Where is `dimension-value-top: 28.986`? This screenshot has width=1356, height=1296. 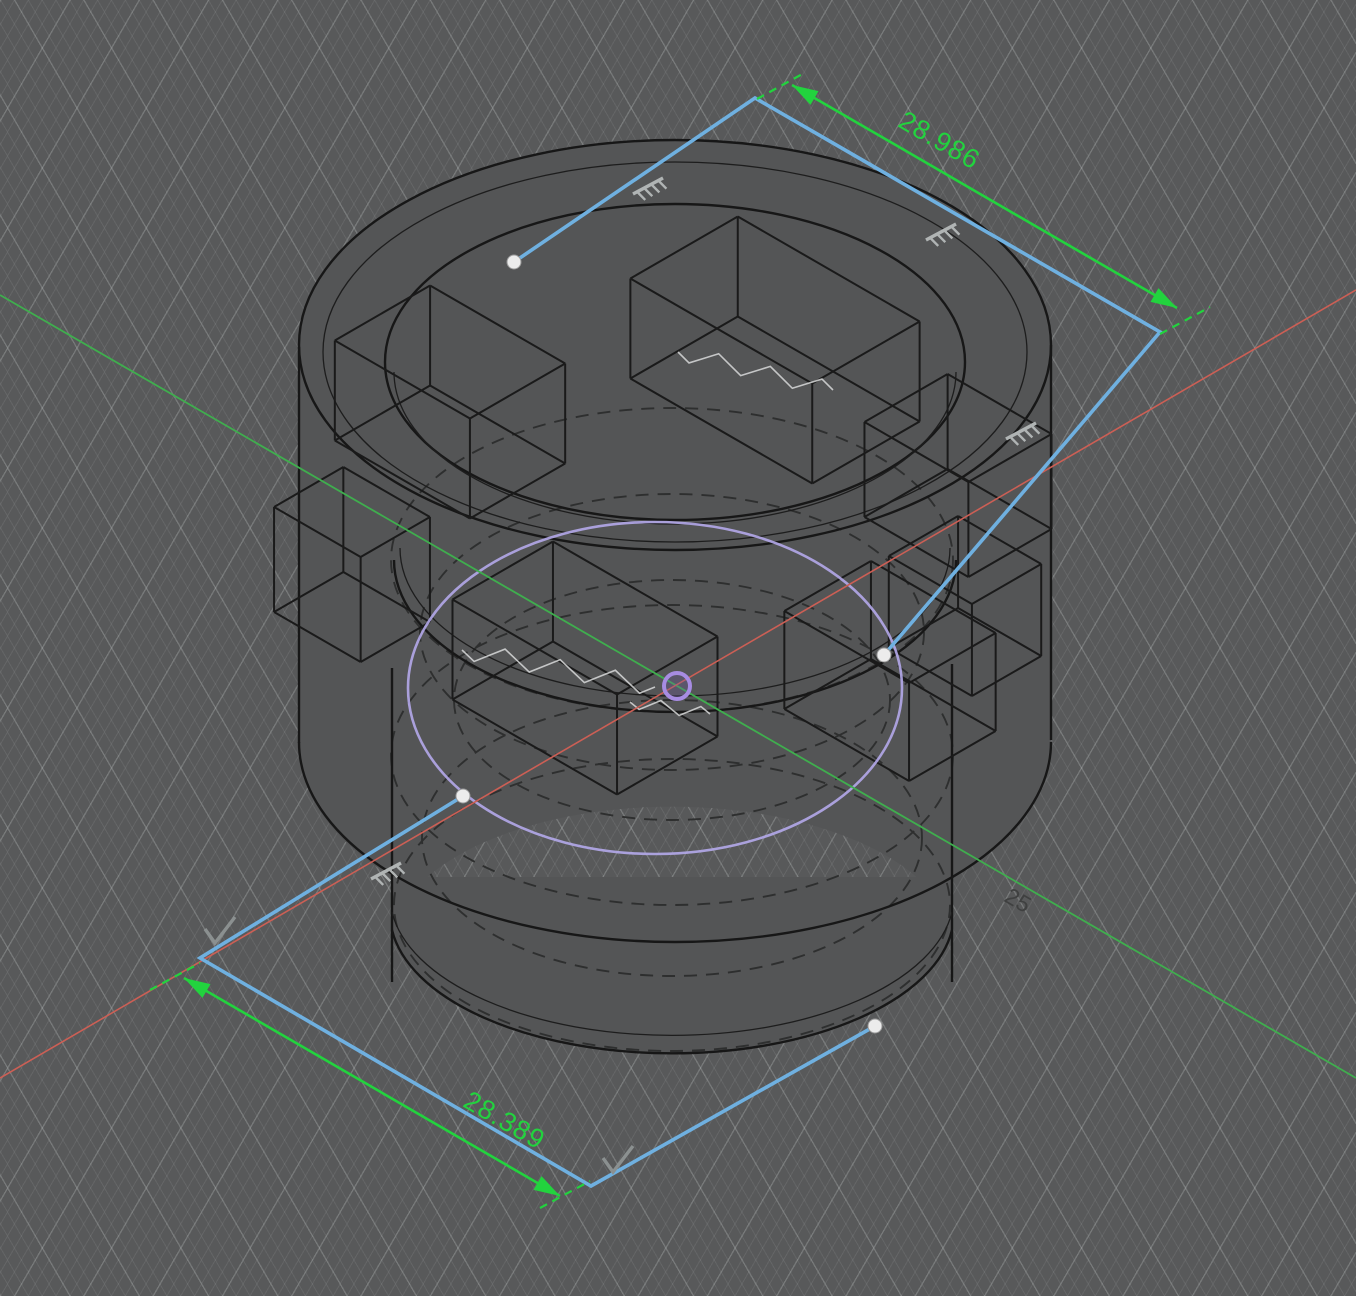
dimension-value-top: 28.986 is located at coordinates (940, 140).